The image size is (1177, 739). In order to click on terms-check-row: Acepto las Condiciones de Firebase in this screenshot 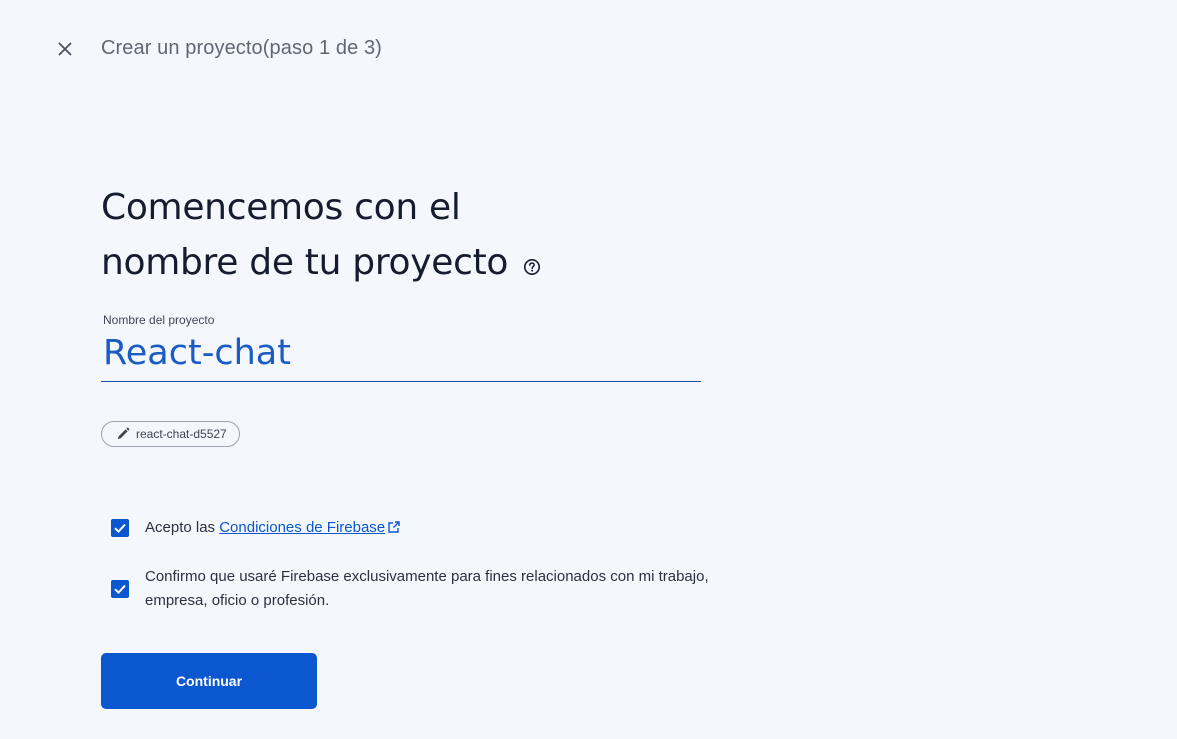, I will do `click(256, 529)`.